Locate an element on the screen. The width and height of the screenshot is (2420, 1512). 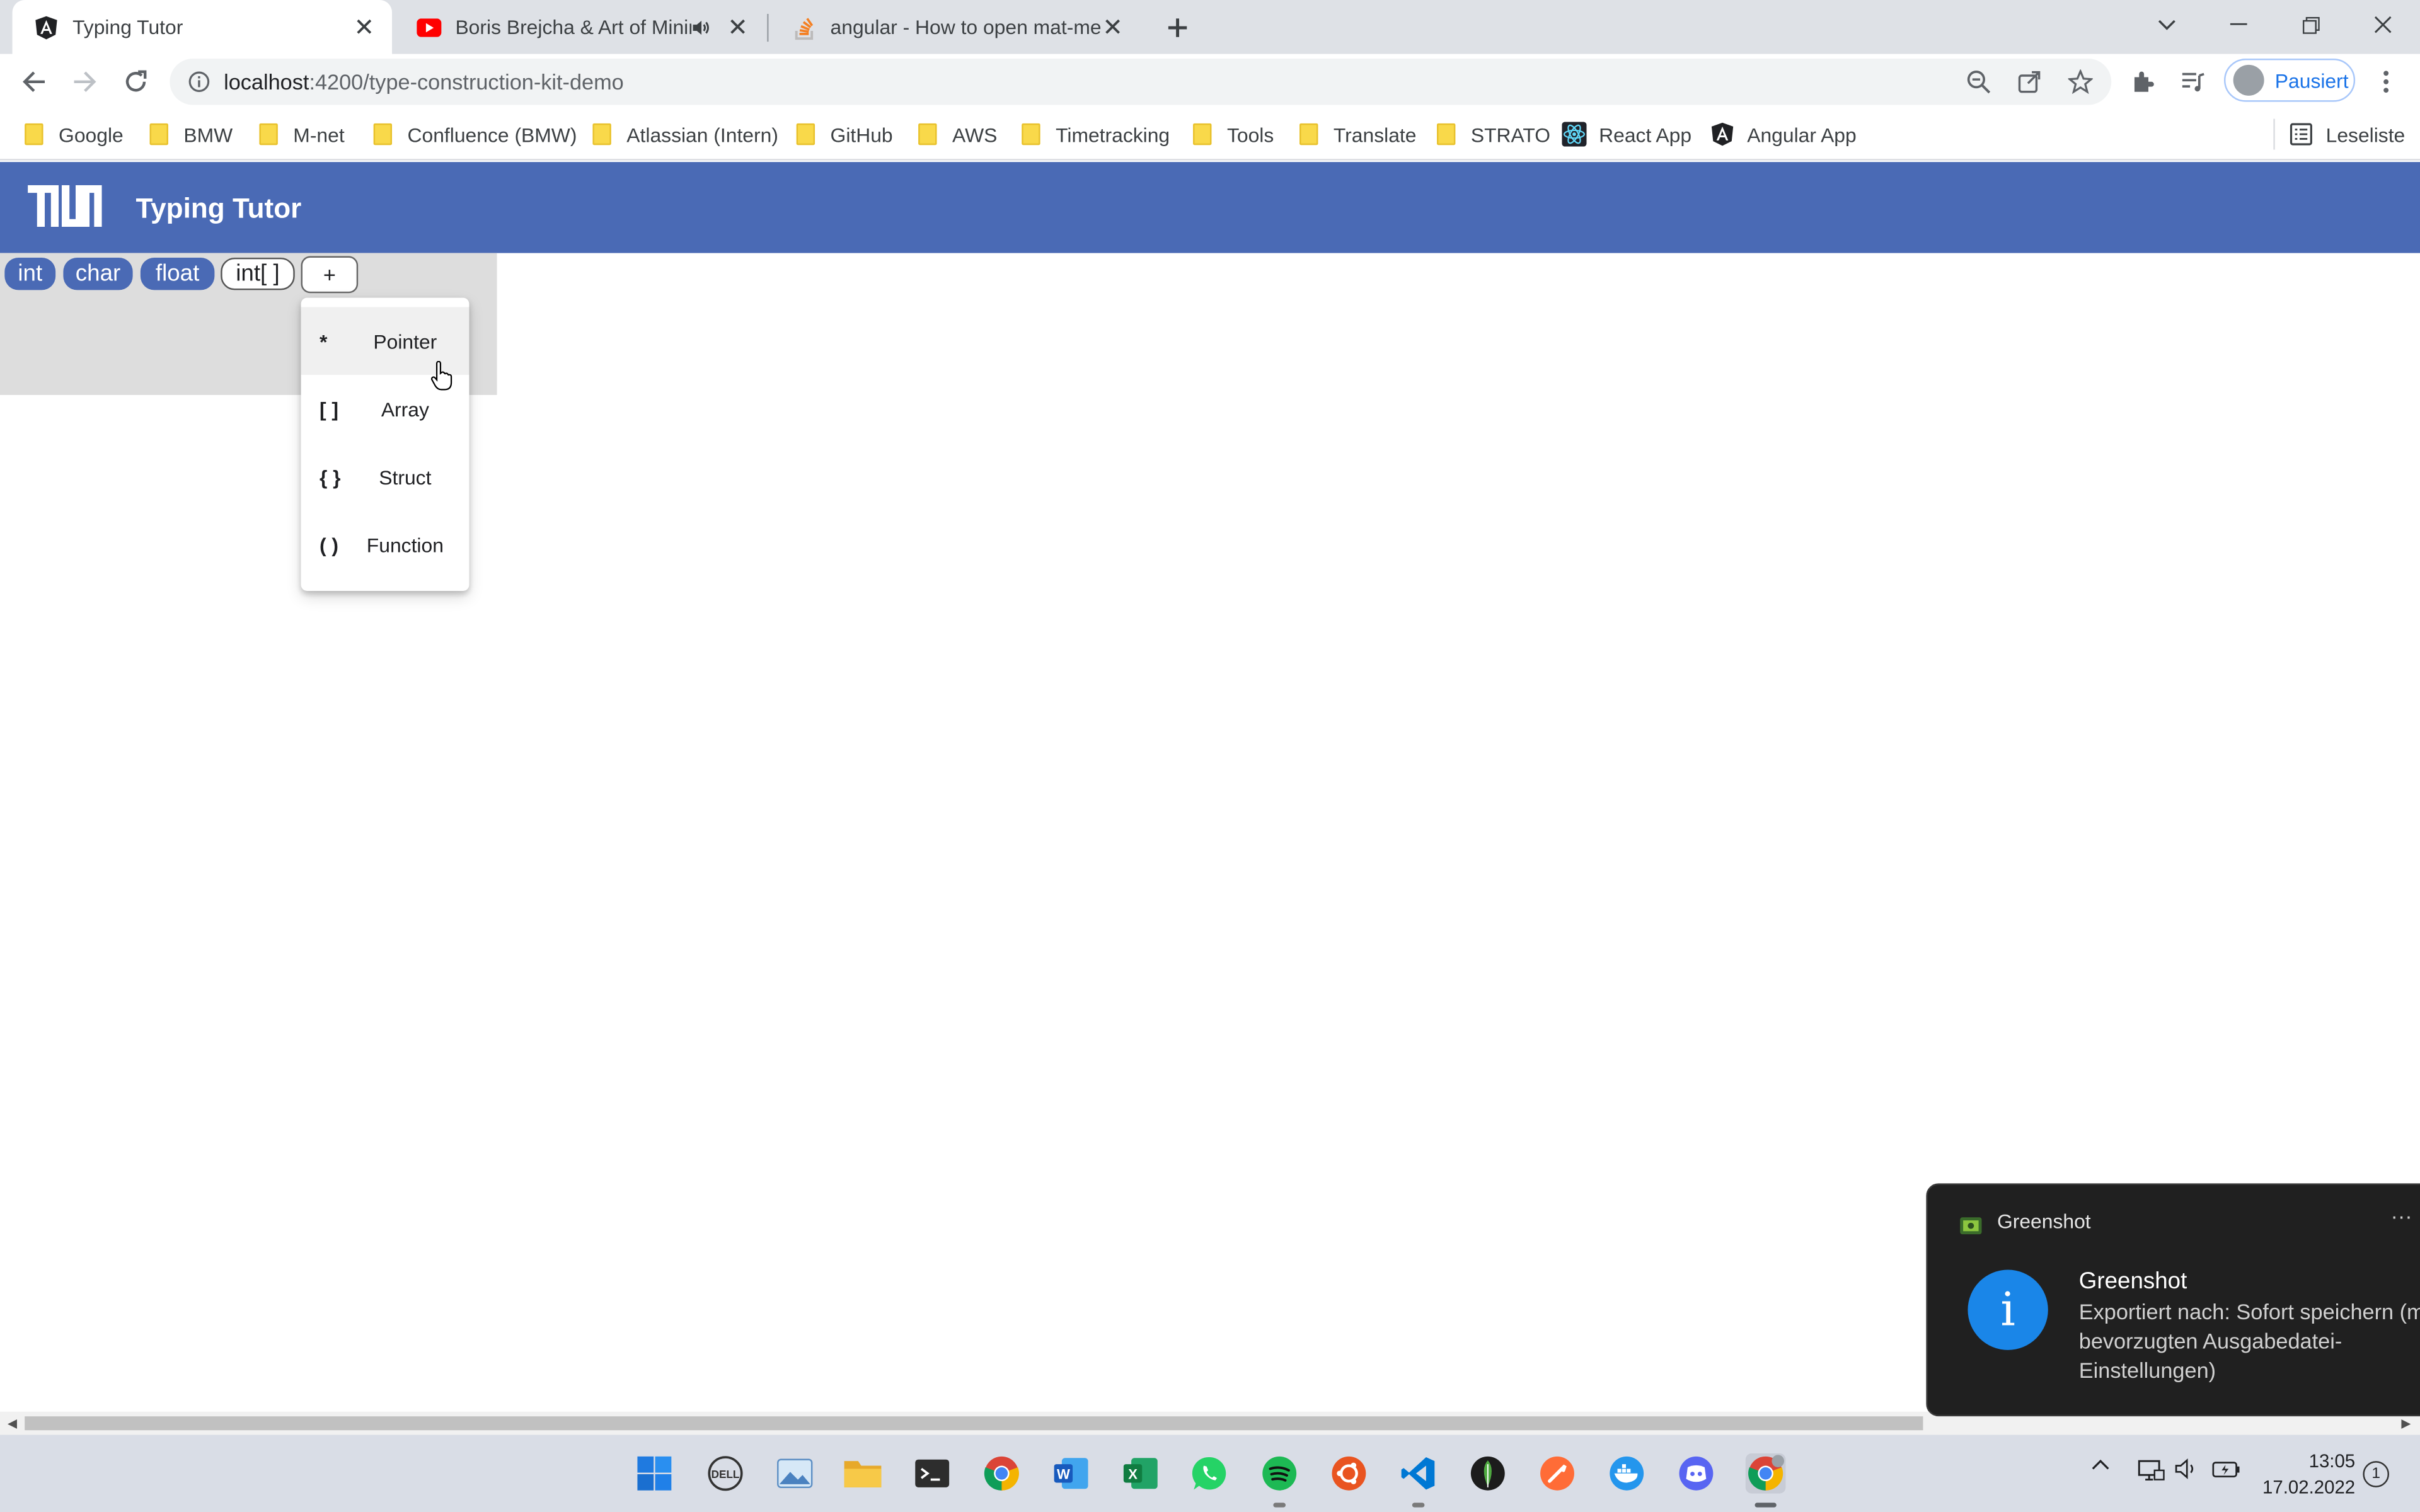
more-options-icon: ··· is located at coordinates (2401, 1215).